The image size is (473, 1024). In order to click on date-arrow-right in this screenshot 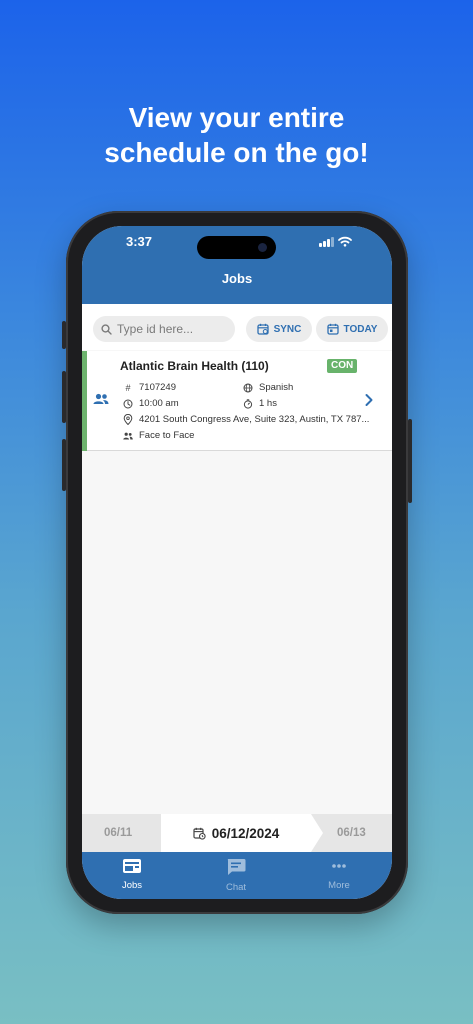, I will do `click(317, 833)`.